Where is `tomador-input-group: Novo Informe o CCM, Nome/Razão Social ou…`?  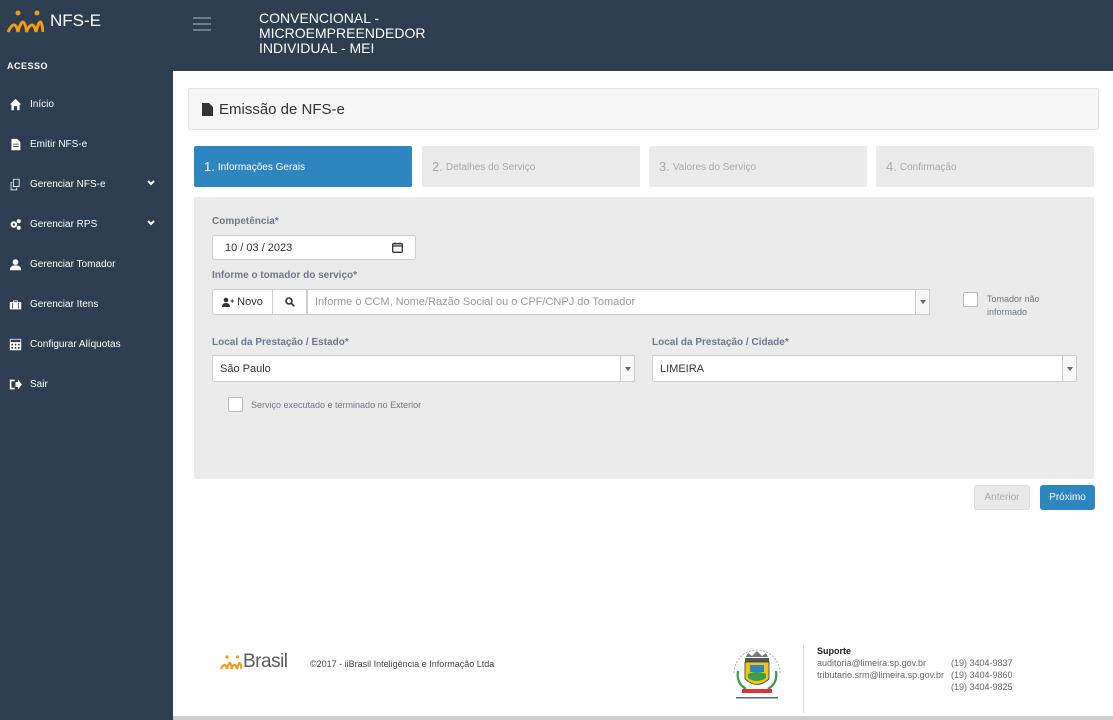
tomador-input-group: Novo Informe o CCM, Nome/Razão Social ou… is located at coordinates (571, 302).